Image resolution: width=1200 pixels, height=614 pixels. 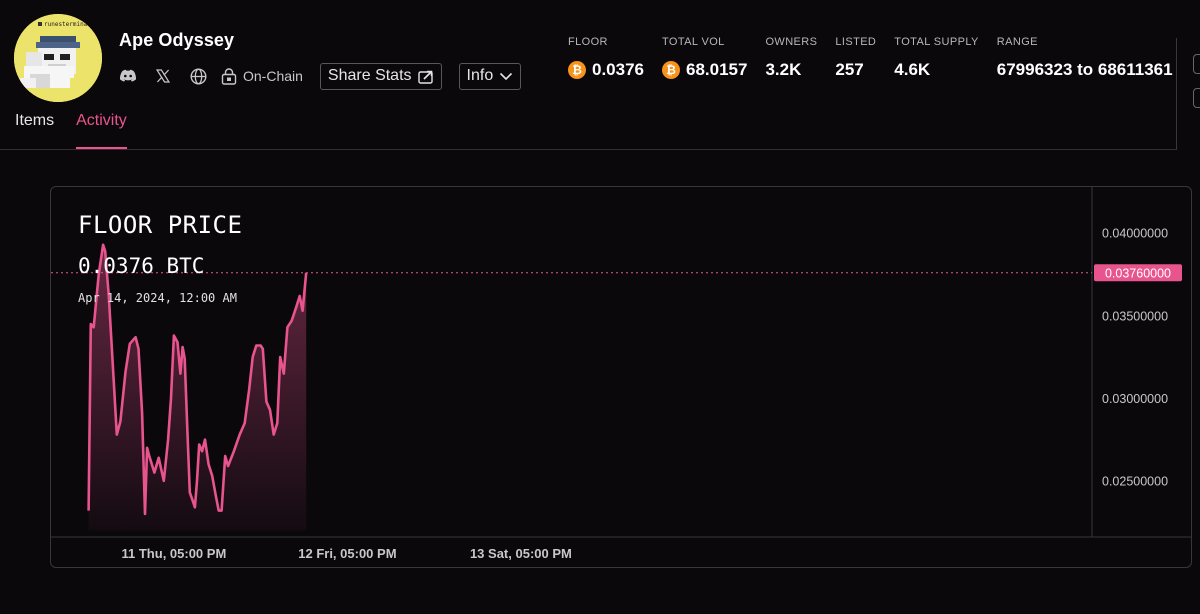 I want to click on chart-title: FLOOR PRICE, so click(x=160, y=225).